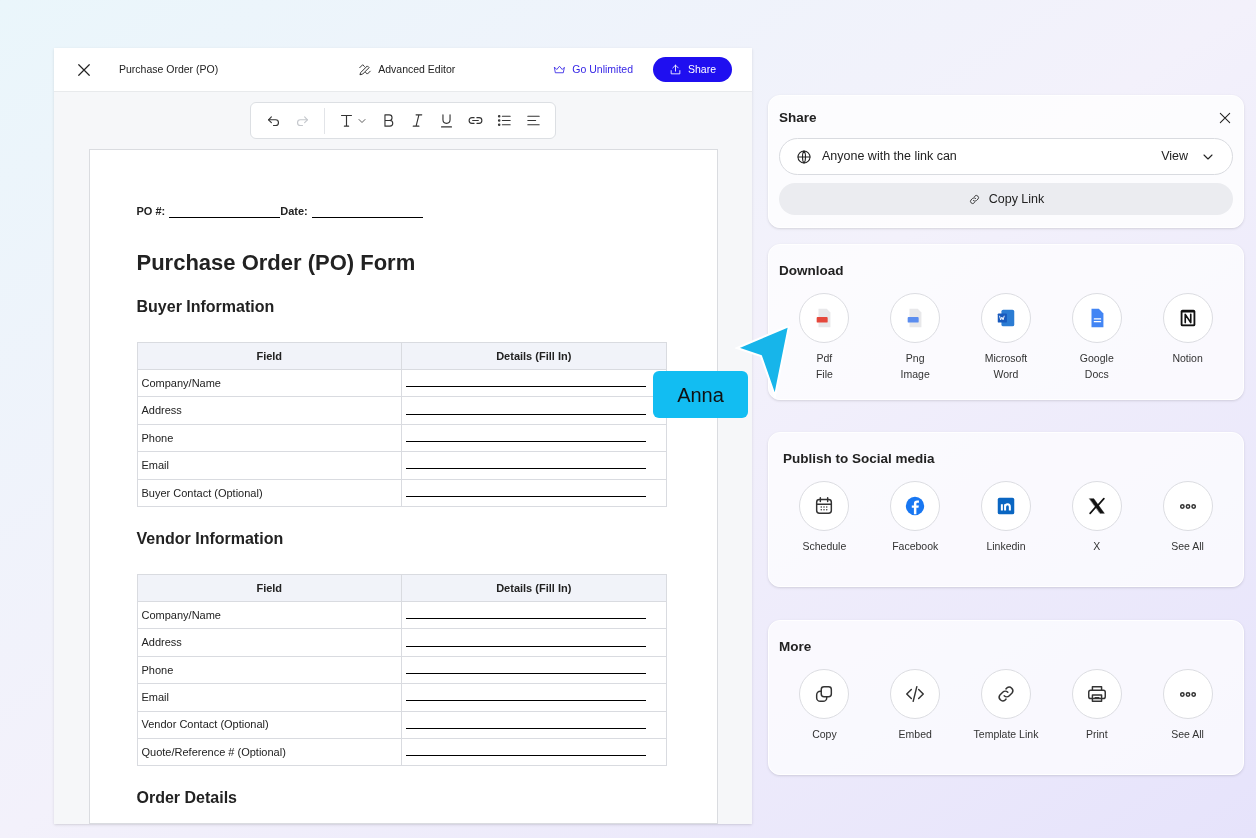 The image size is (1256, 838). What do you see at coordinates (593, 69) in the screenshot?
I see `go-unlimited-link: Go Unlimited` at bounding box center [593, 69].